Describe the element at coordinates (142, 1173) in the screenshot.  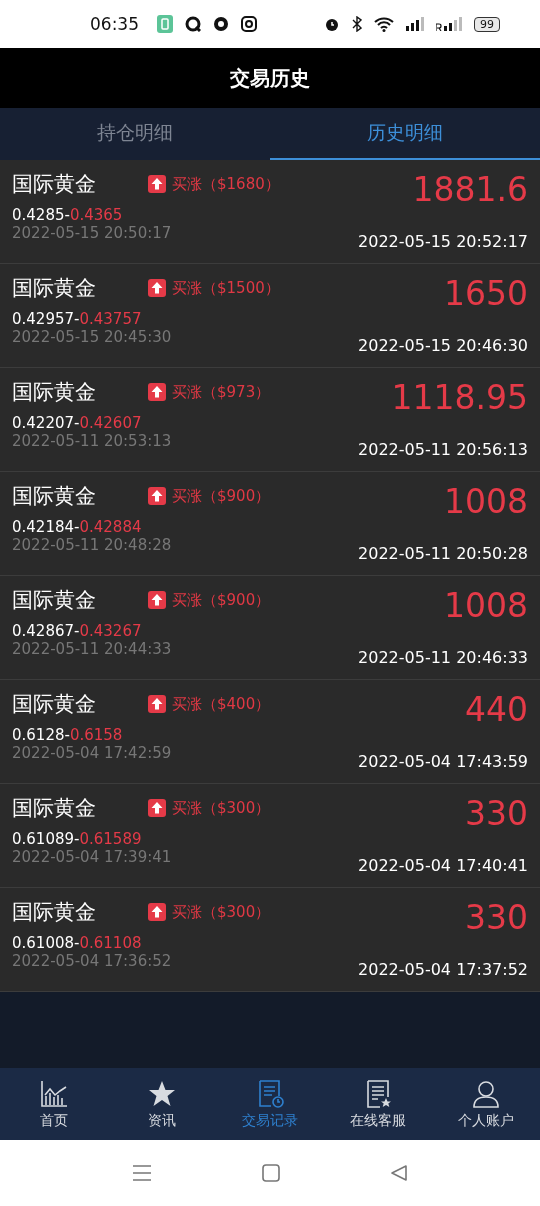
I see `menu-icon` at that location.